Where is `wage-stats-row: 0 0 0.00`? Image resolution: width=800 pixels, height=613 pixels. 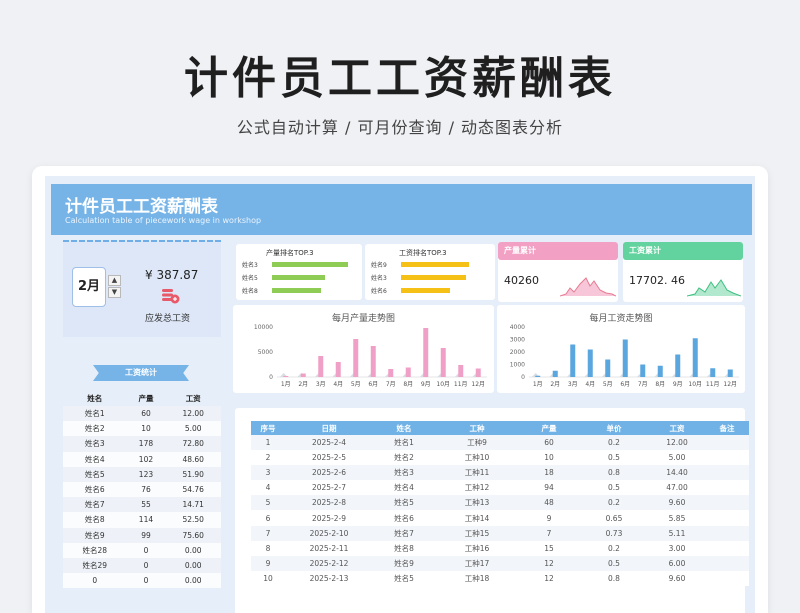 wage-stats-row: 0 0 0.00 is located at coordinates (142, 581).